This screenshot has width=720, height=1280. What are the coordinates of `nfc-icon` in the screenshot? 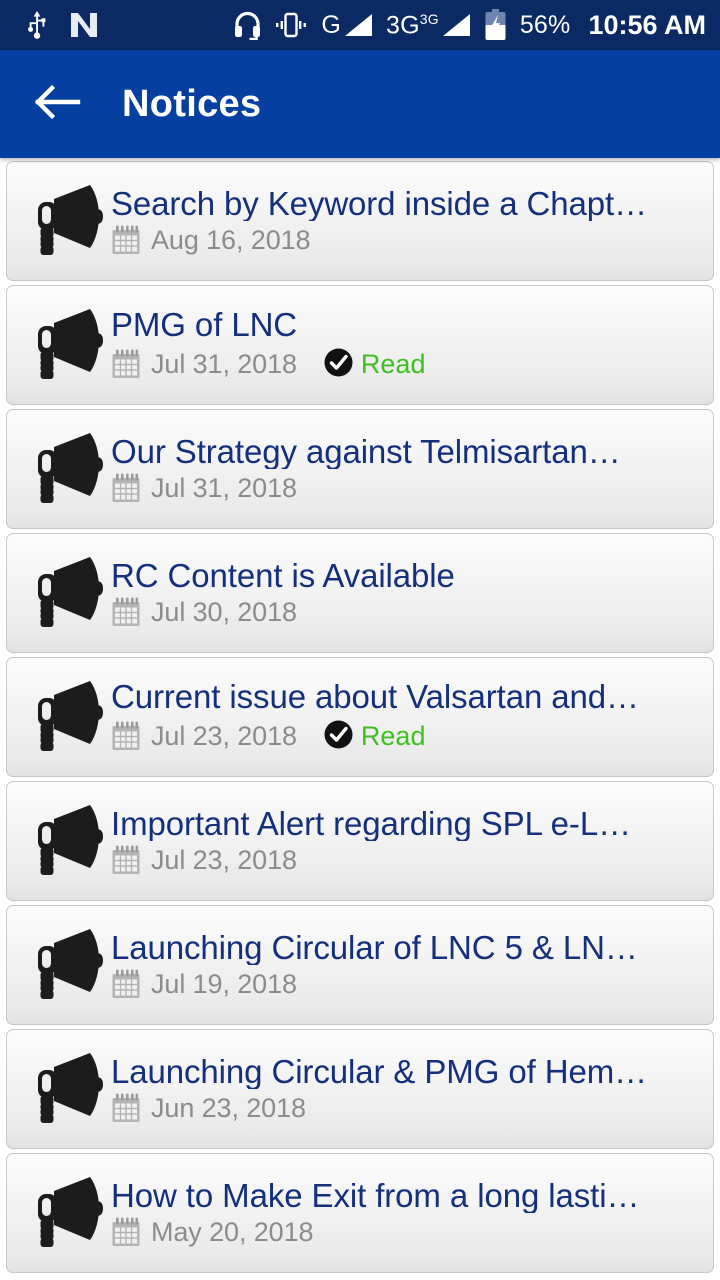 It's located at (84, 25).